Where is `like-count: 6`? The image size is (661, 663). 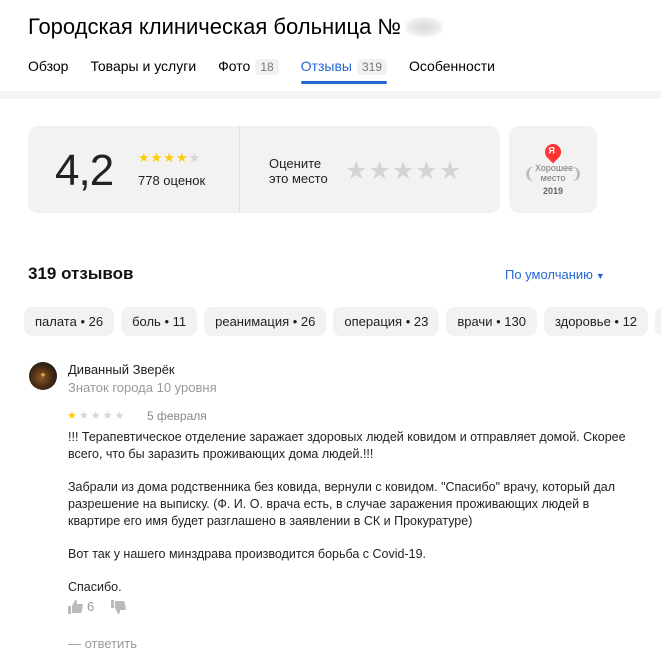
like-count: 6 is located at coordinates (91, 606).